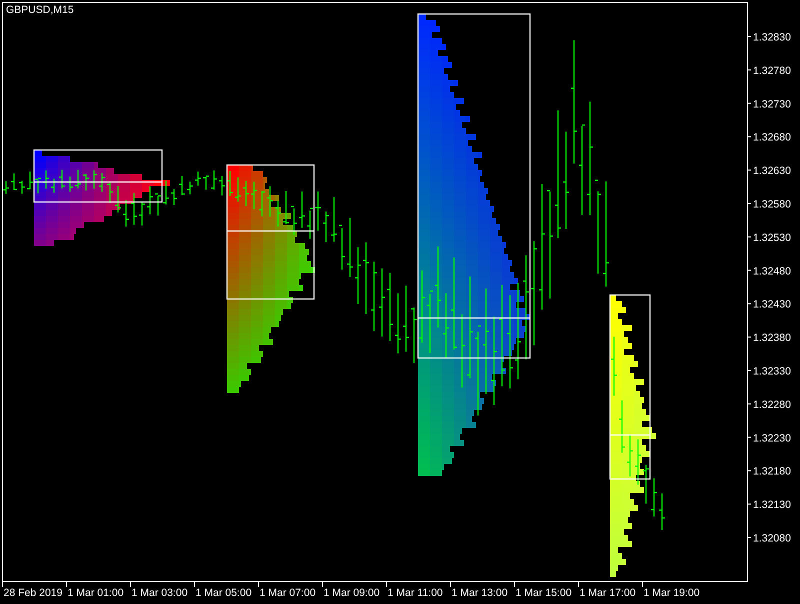 Image resolution: width=800 pixels, height=604 pixels. Describe the element at coordinates (772, 338) in the screenshot. I see `price-label: 1.32380` at that location.